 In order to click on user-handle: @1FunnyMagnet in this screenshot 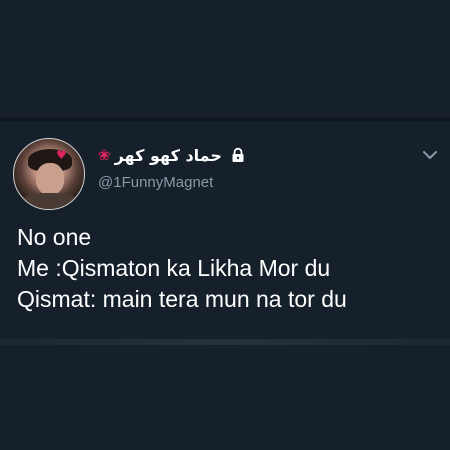, I will do `click(155, 182)`.